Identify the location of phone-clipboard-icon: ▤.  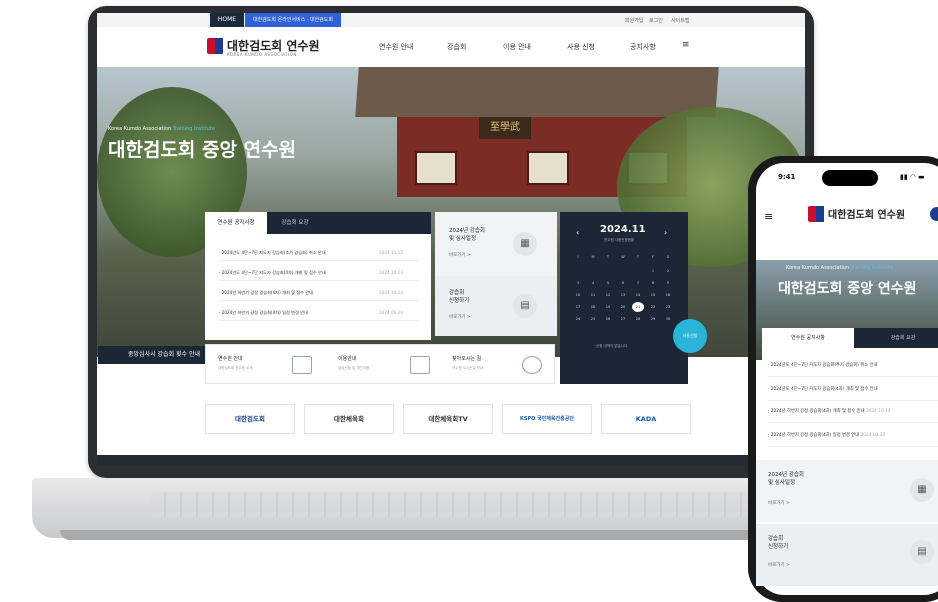
(922, 552).